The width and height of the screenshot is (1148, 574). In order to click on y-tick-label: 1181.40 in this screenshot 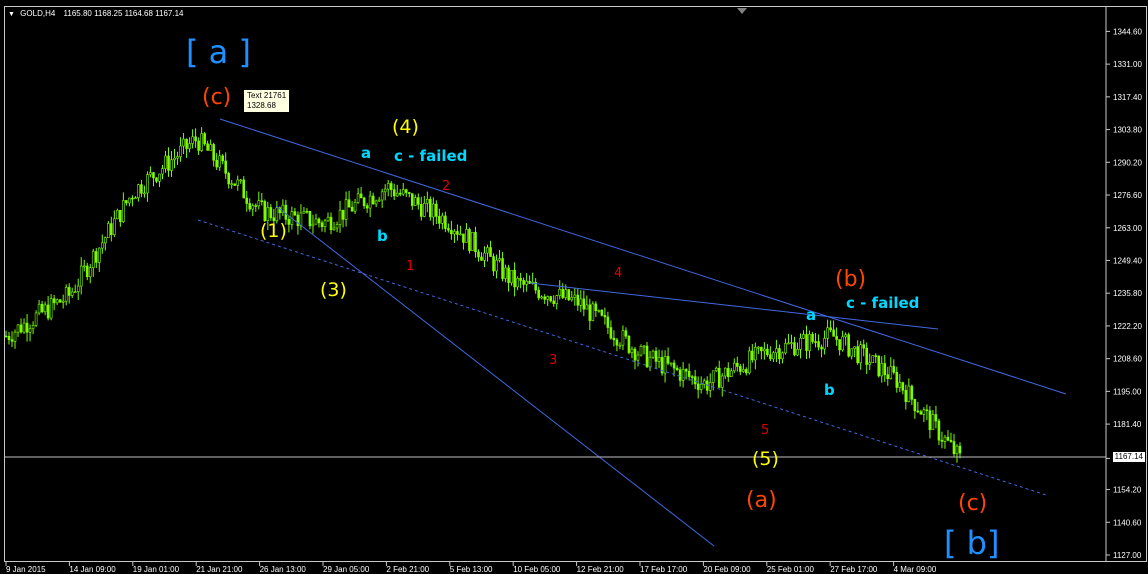, I will do `click(1127, 424)`.